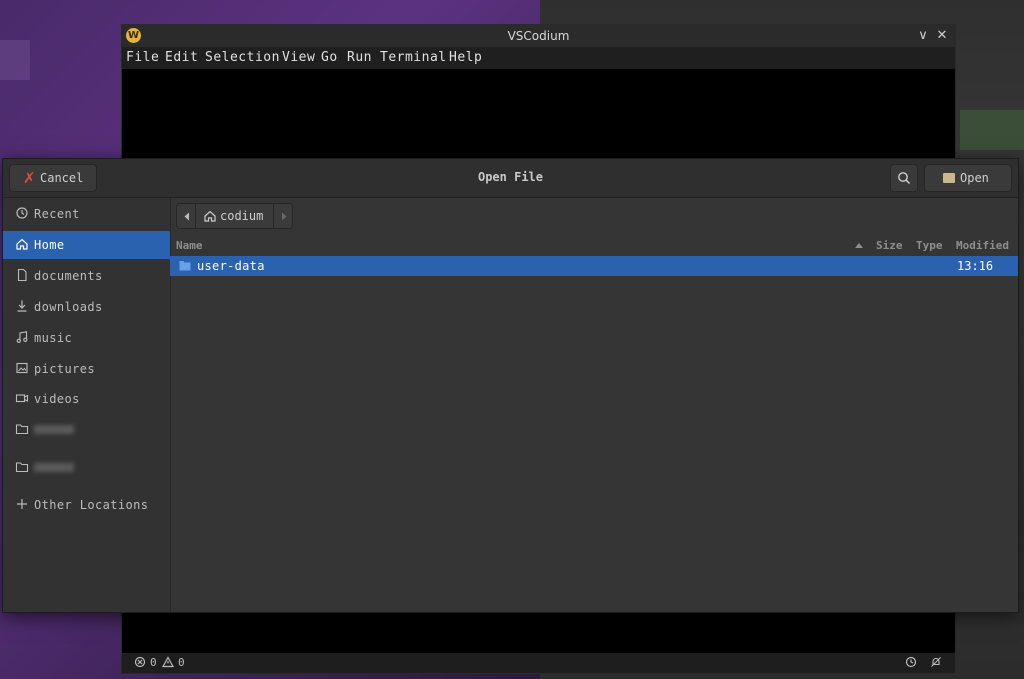 The width and height of the screenshot is (1024, 679). I want to click on clock-icon, so click(22, 213).